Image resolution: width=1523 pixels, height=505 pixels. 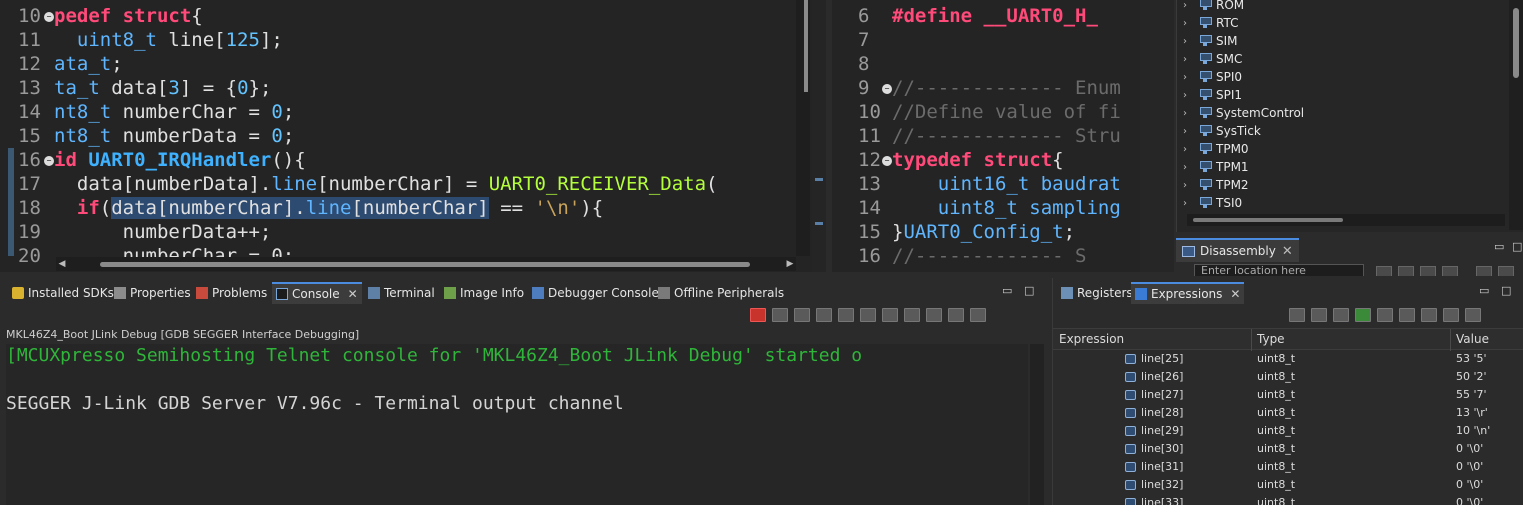 What do you see at coordinates (1188, 293) in the screenshot?
I see `tab-expressions: Expressions ✕` at bounding box center [1188, 293].